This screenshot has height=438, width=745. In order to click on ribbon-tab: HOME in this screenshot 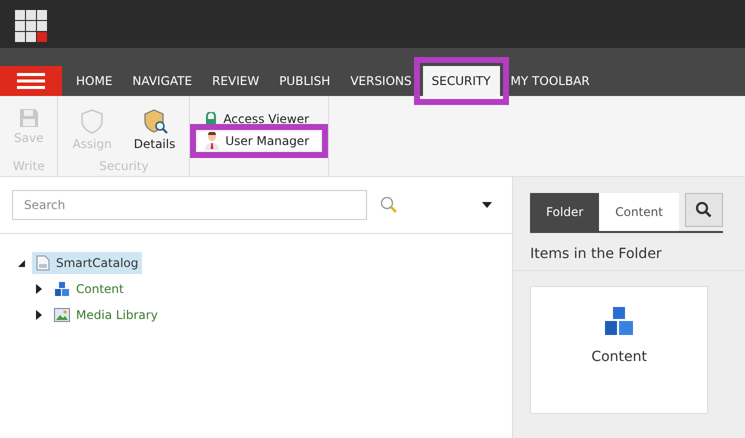, I will do `click(94, 81)`.